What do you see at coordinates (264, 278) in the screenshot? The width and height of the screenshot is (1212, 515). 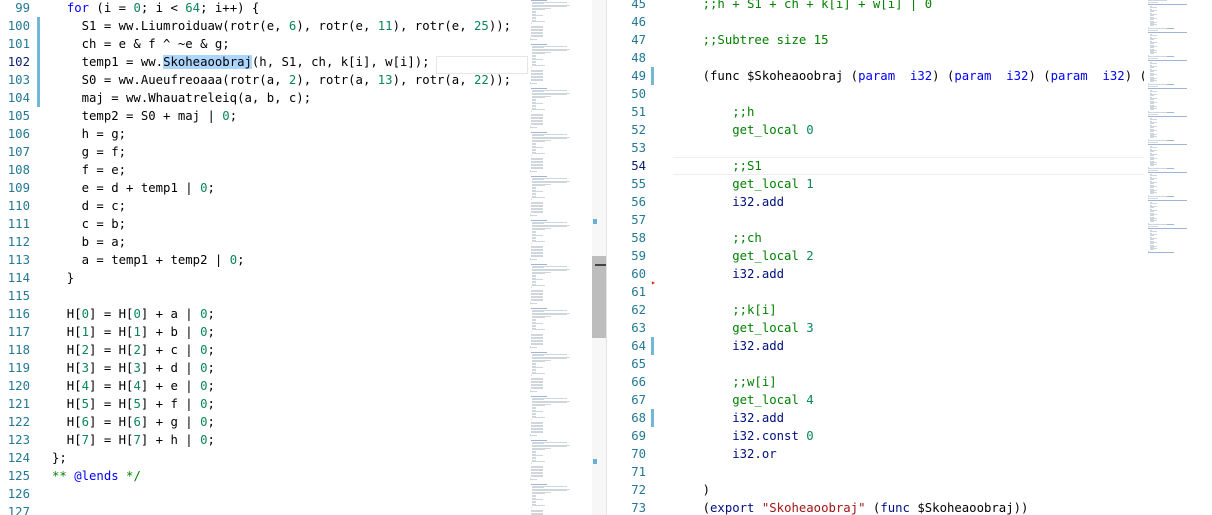 I see `code-line: 114 }` at bounding box center [264, 278].